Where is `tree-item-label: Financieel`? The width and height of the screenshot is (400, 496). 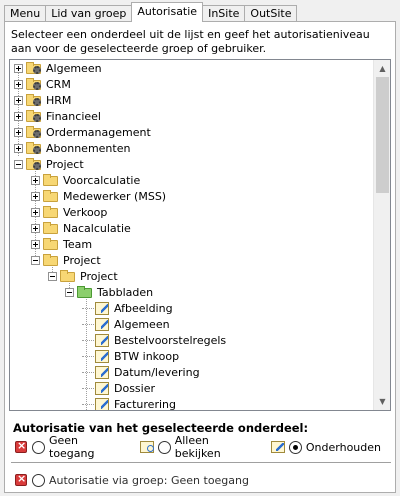 tree-item-label: Financieel is located at coordinates (73, 116).